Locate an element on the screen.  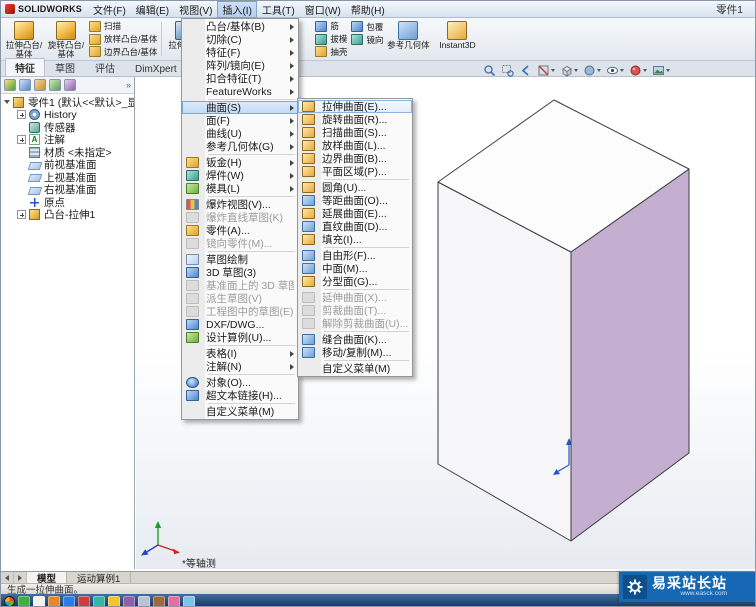
3d-sketch-on-plane-icon is located at coordinates (192, 285).